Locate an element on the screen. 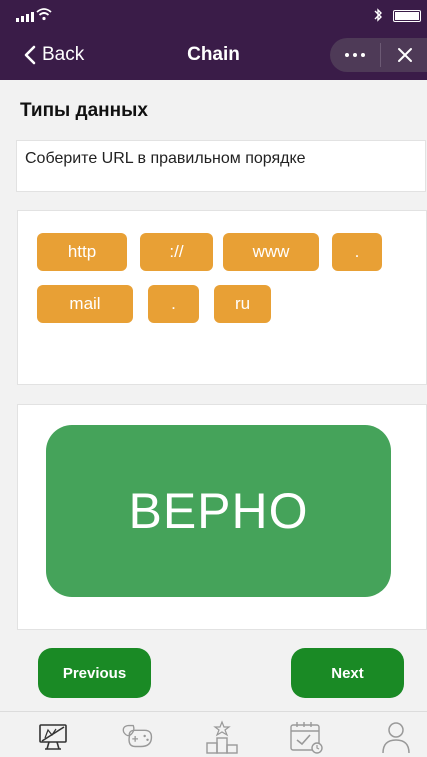 The image size is (427, 757). chip-colon-slashes: :// is located at coordinates (176, 252).